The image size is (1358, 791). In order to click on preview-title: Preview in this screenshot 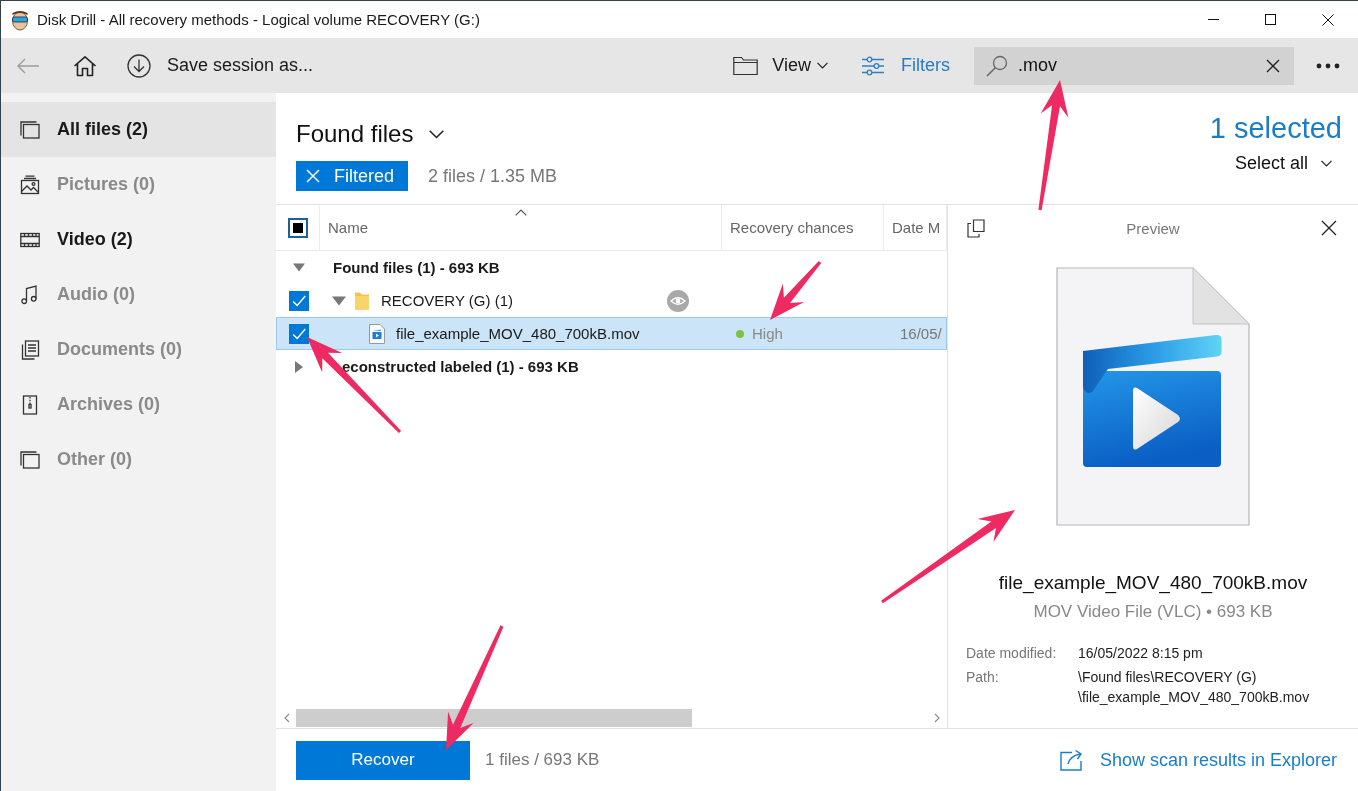, I will do `click(1153, 228)`.